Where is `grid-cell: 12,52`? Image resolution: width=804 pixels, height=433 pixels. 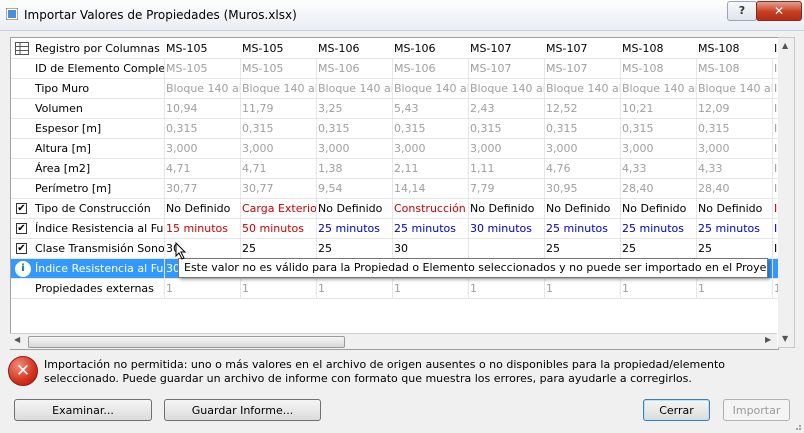 grid-cell: 12,52 is located at coordinates (582, 110).